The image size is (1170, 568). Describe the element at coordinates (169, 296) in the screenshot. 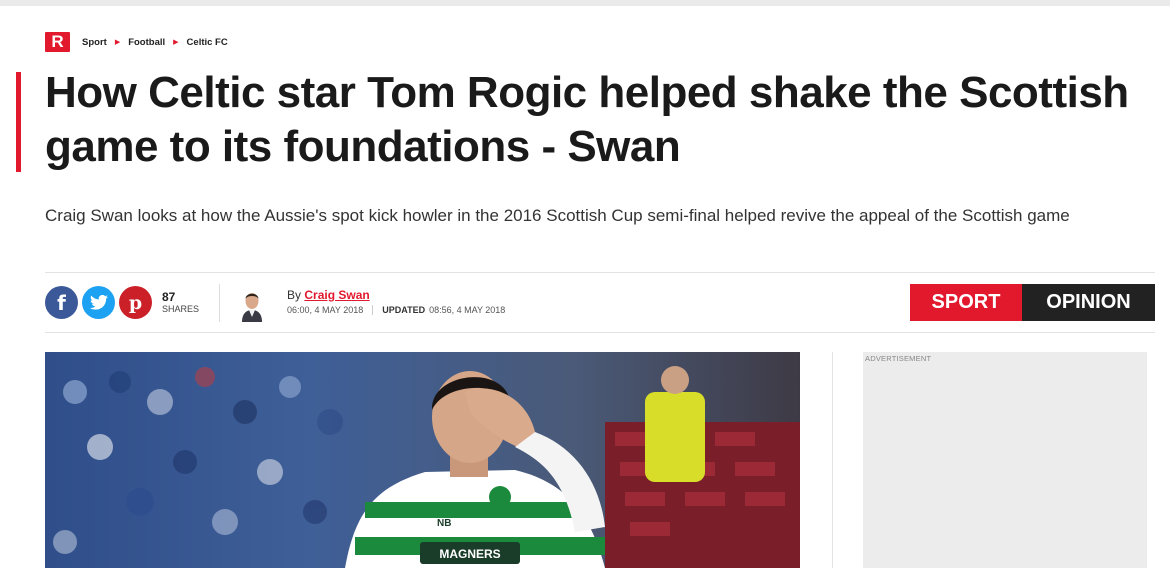

I see `share-count-number: 87` at that location.